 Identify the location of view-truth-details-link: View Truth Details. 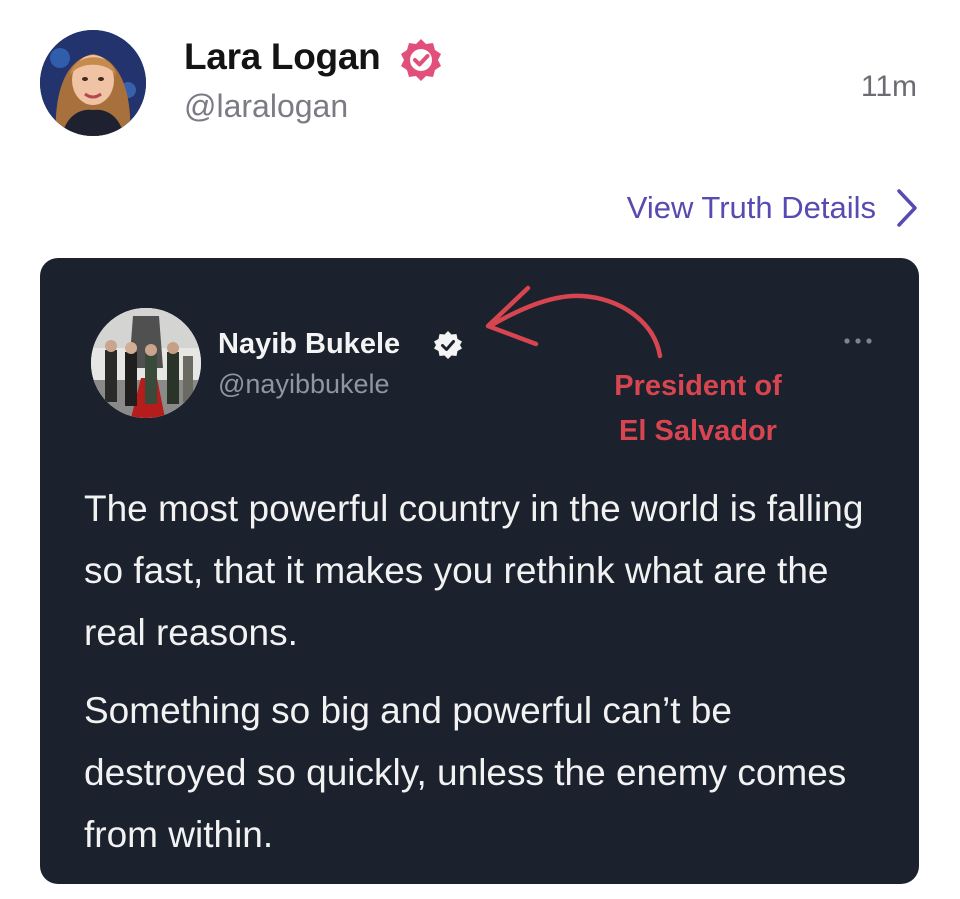
(772, 208).